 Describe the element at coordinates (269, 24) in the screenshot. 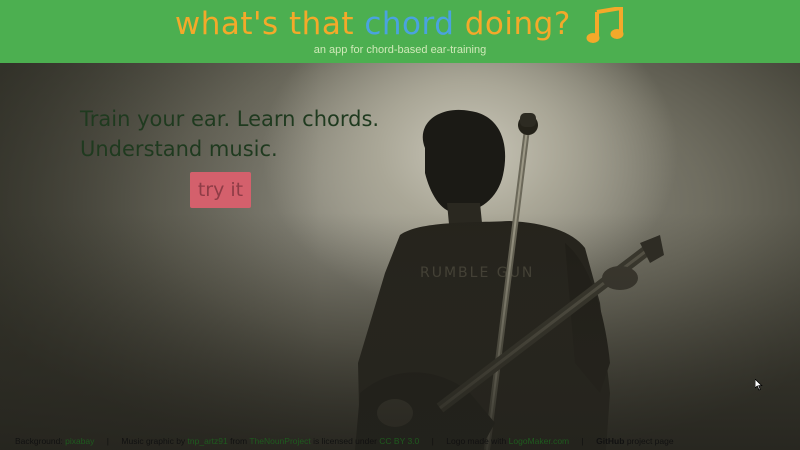

I see `title-part-1: what's that` at that location.